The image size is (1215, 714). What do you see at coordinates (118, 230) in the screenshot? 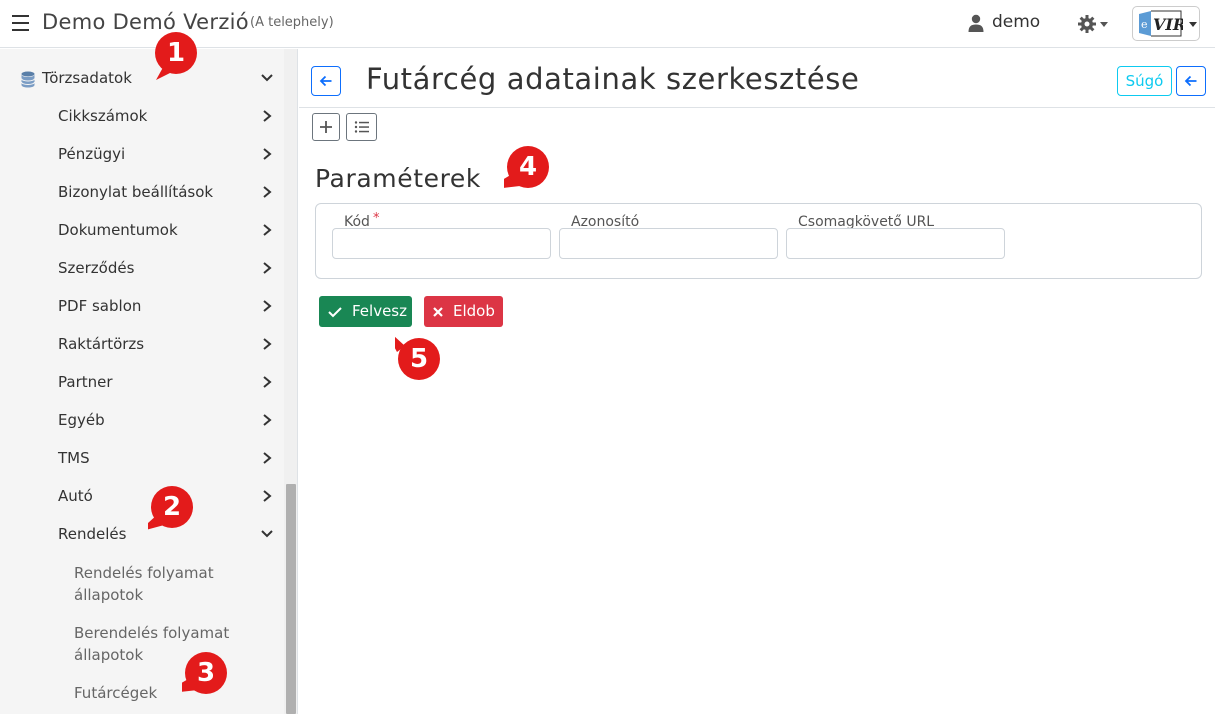
I see `sidebar-item-label: Dokumentumok` at bounding box center [118, 230].